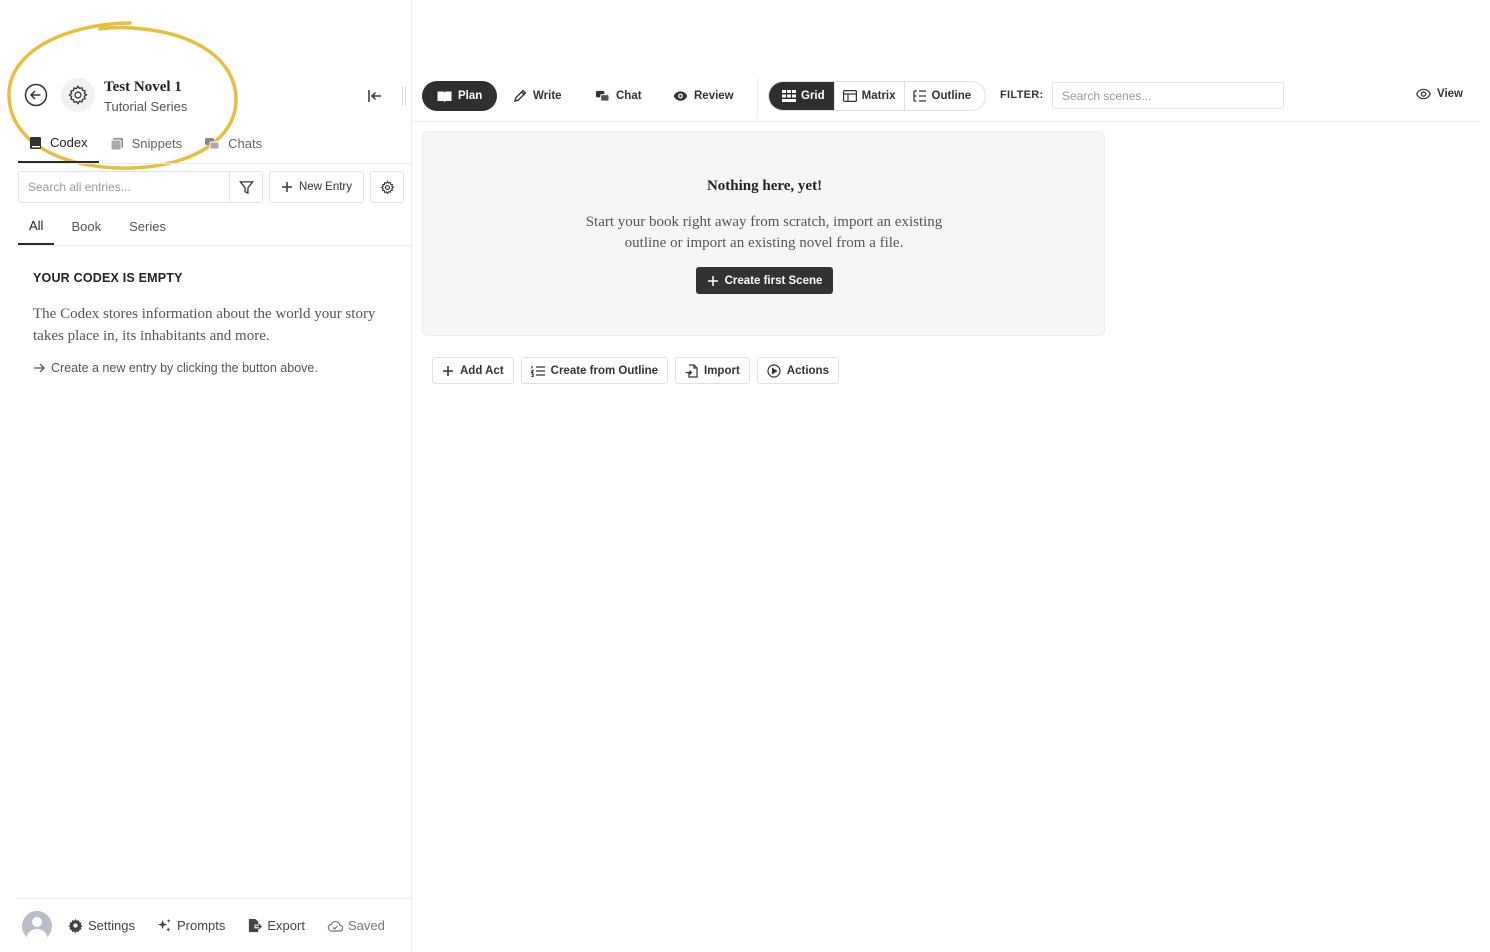  I want to click on project-settings-button, so click(78, 95).